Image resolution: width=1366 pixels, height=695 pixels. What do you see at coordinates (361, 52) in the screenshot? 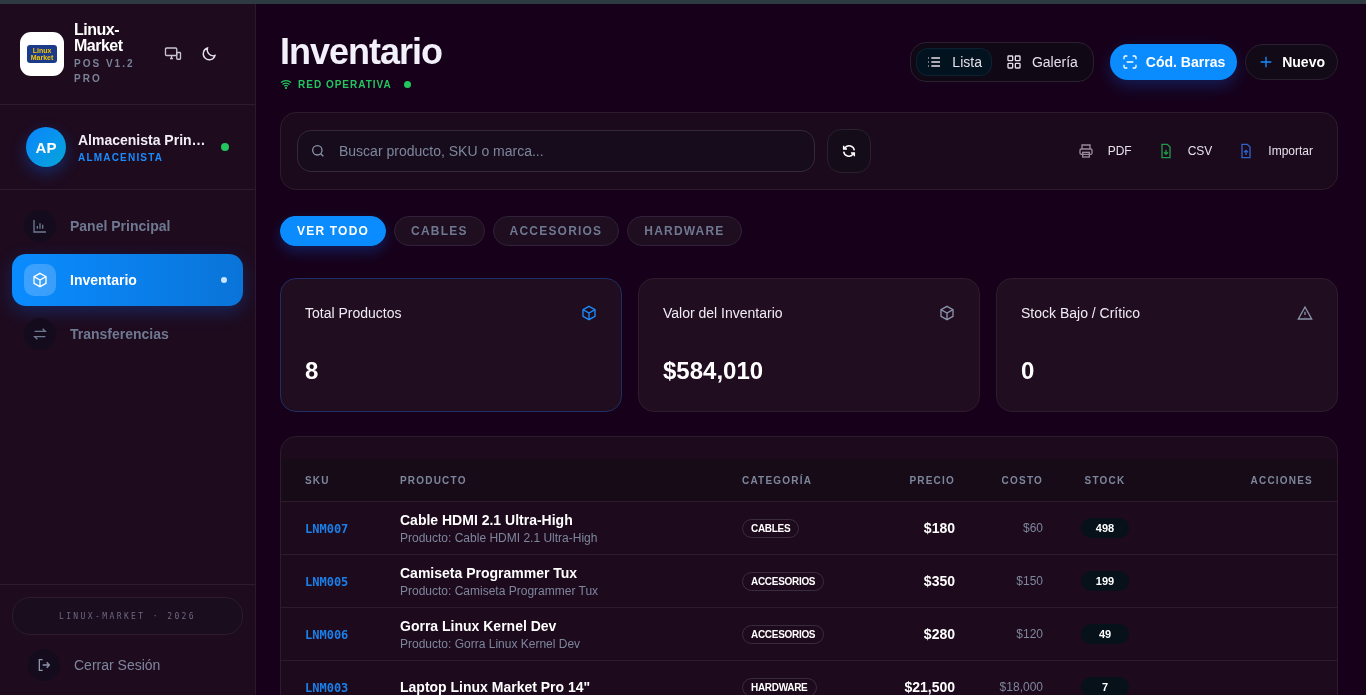
I see `page-title: Inventario` at bounding box center [361, 52].